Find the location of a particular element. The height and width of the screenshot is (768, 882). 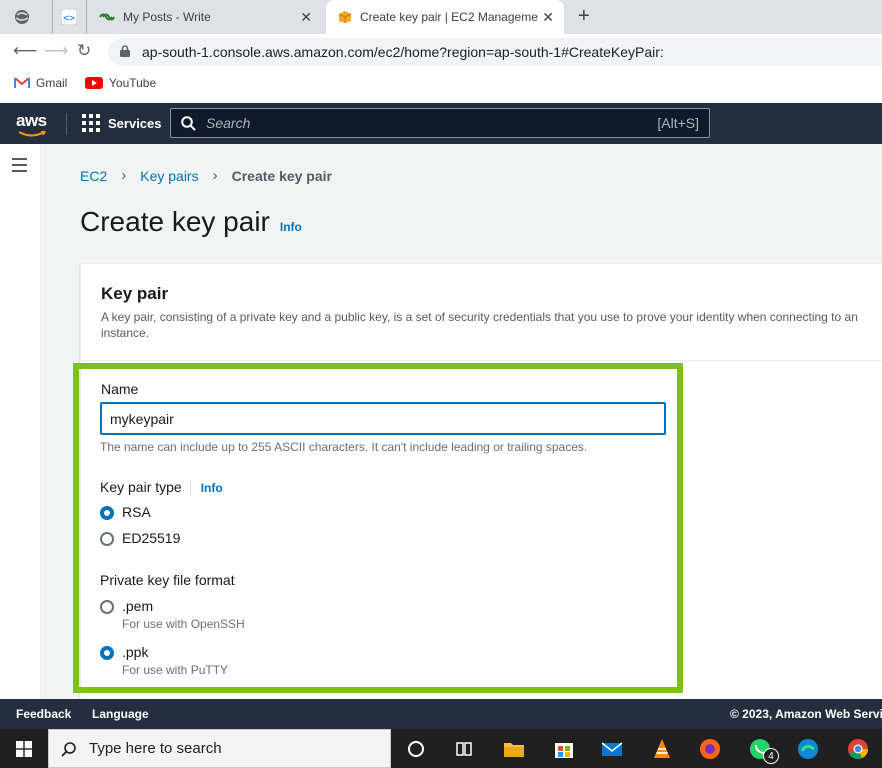

radio-pem: .pem For use with OpenSSH is located at coordinates (172, 614).